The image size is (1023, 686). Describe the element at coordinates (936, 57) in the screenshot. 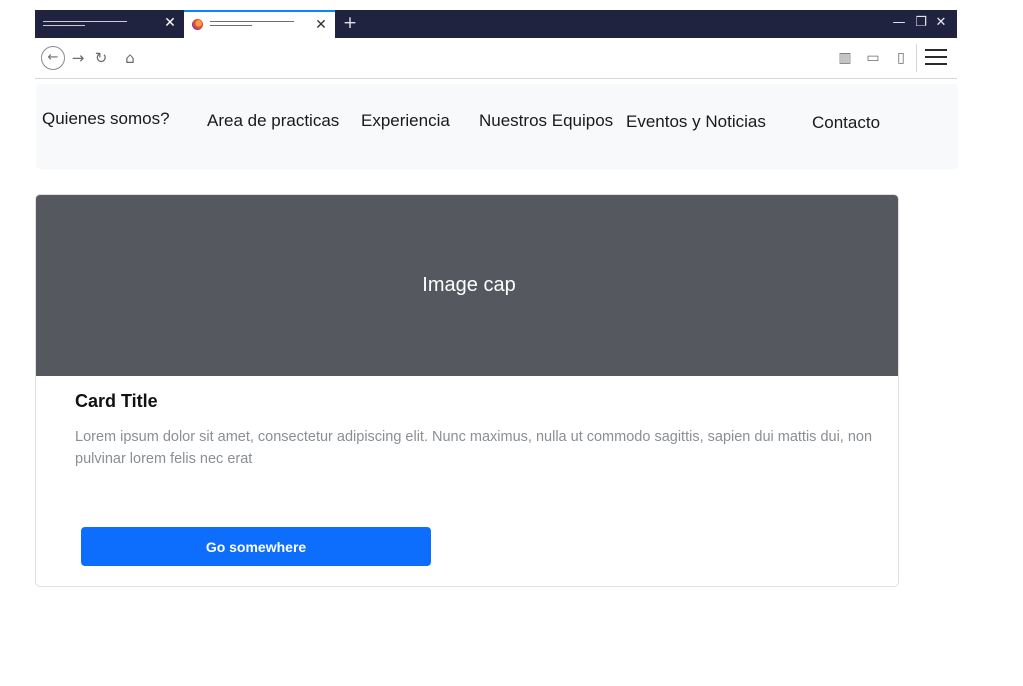

I see `hamburger-menu-icon` at that location.